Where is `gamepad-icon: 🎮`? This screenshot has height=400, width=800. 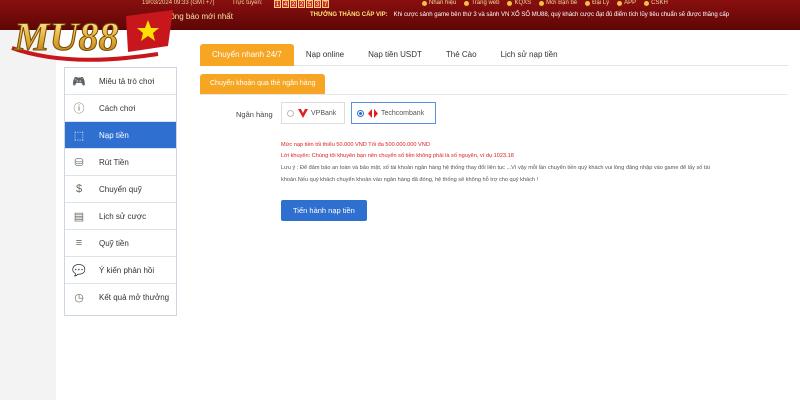
gamepad-icon: 🎮 is located at coordinates (79, 81).